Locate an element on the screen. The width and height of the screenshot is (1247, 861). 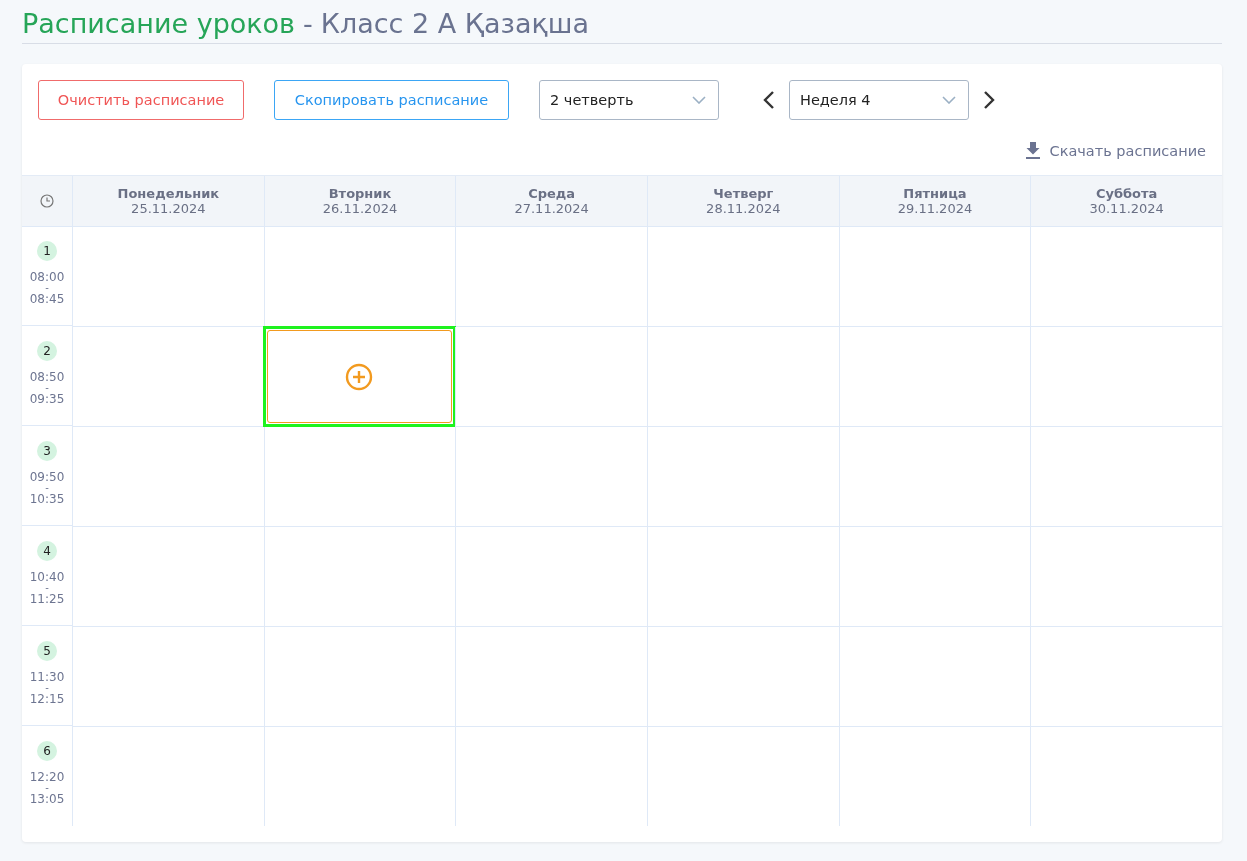
day-date: 27.11.2024 is located at coordinates (551, 208).